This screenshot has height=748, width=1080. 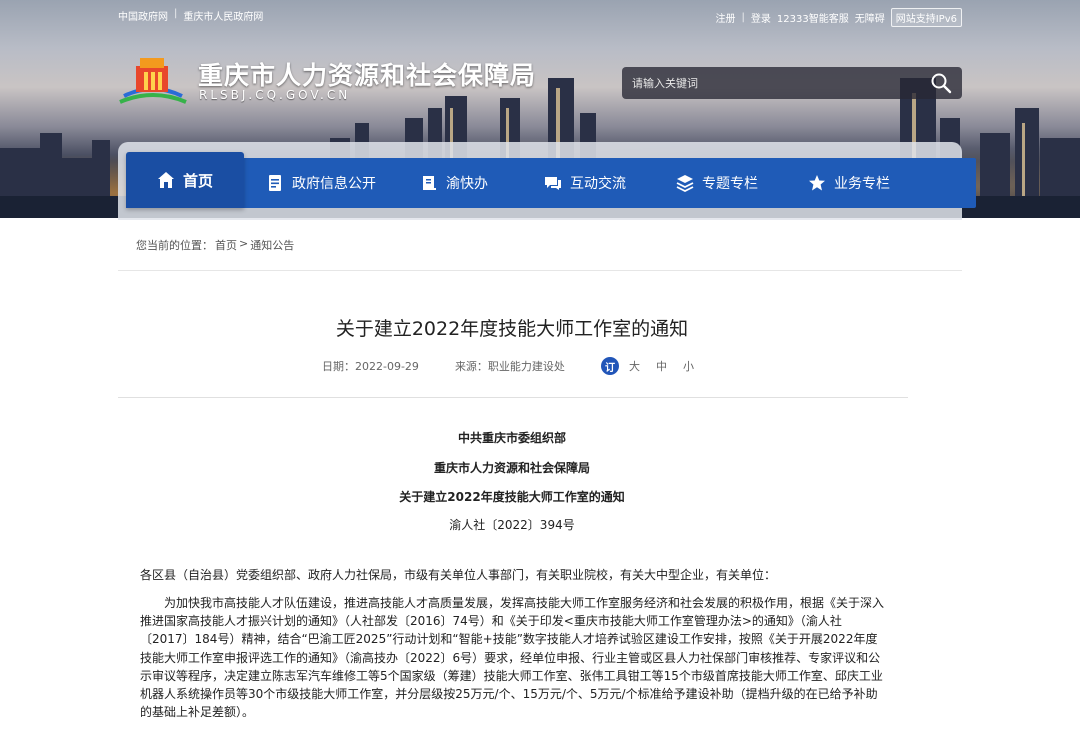 I want to click on ipv6-badge: 网站支持IPv6, so click(x=926, y=17).